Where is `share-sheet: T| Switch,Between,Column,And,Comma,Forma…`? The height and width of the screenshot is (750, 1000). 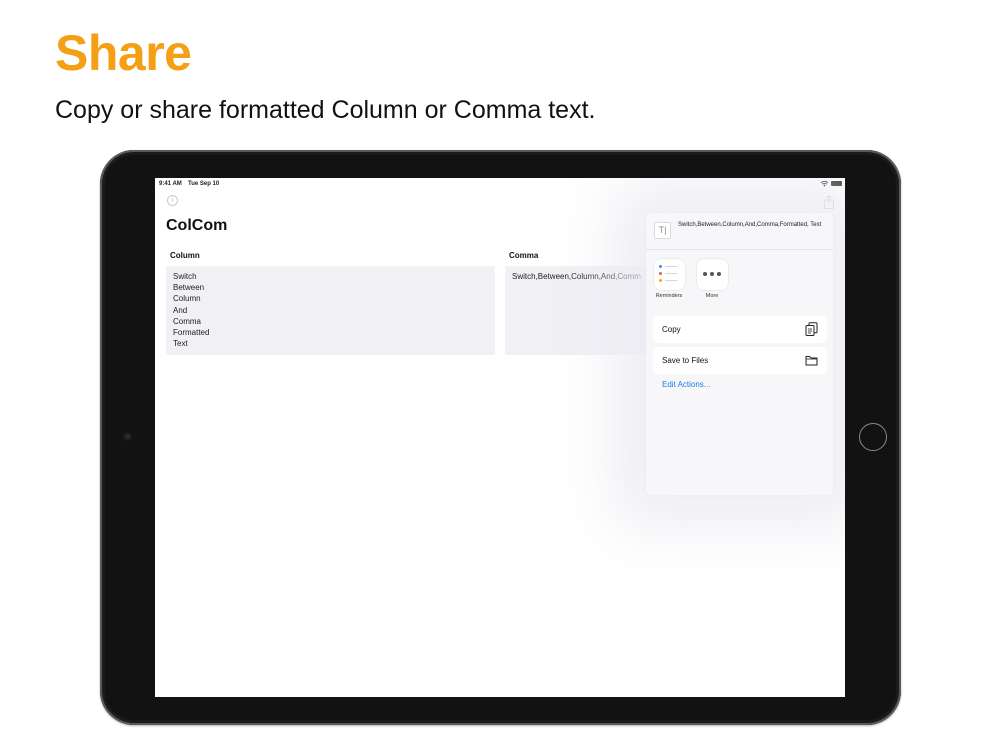
share-sheet: T| Switch,Between,Column,And,Comma,Forma… is located at coordinates (739, 354).